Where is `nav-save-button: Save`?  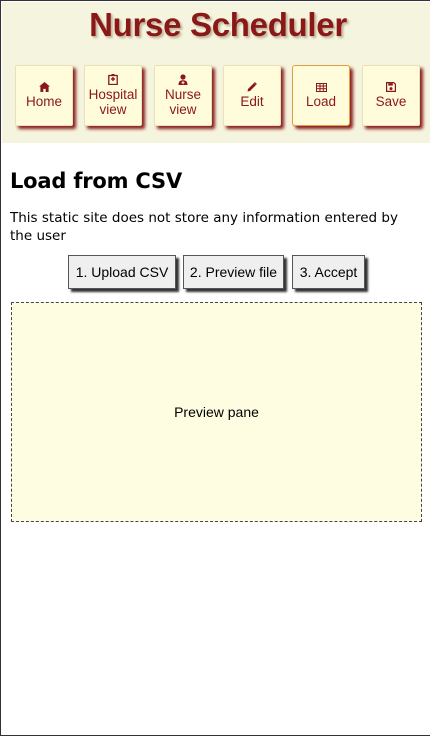 nav-save-button: Save is located at coordinates (391, 95).